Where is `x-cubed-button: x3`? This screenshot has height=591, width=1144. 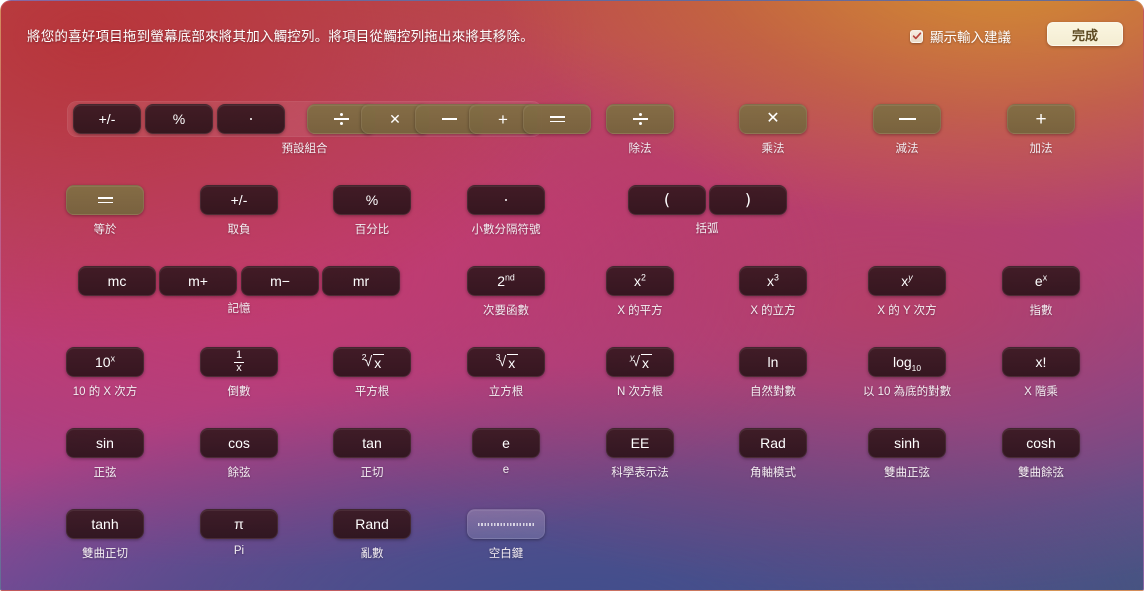
x-cubed-button: x3 is located at coordinates (773, 281).